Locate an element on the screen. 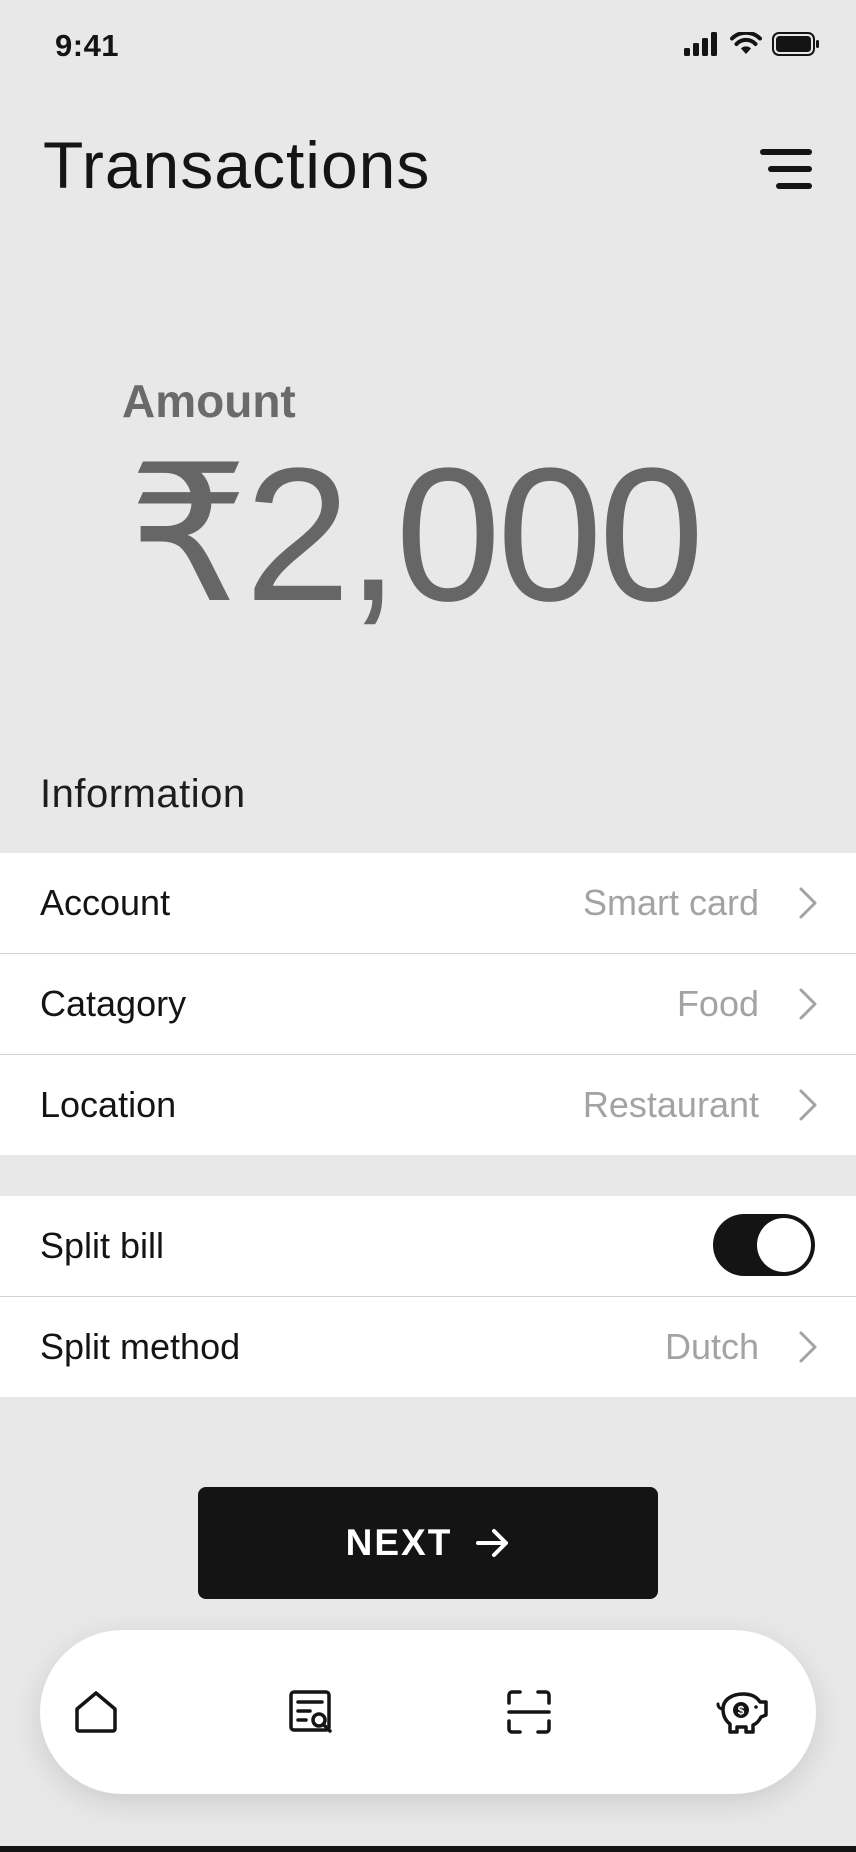 This screenshot has height=1852, width=856. row-value: Restaurant is located at coordinates (670, 1104).